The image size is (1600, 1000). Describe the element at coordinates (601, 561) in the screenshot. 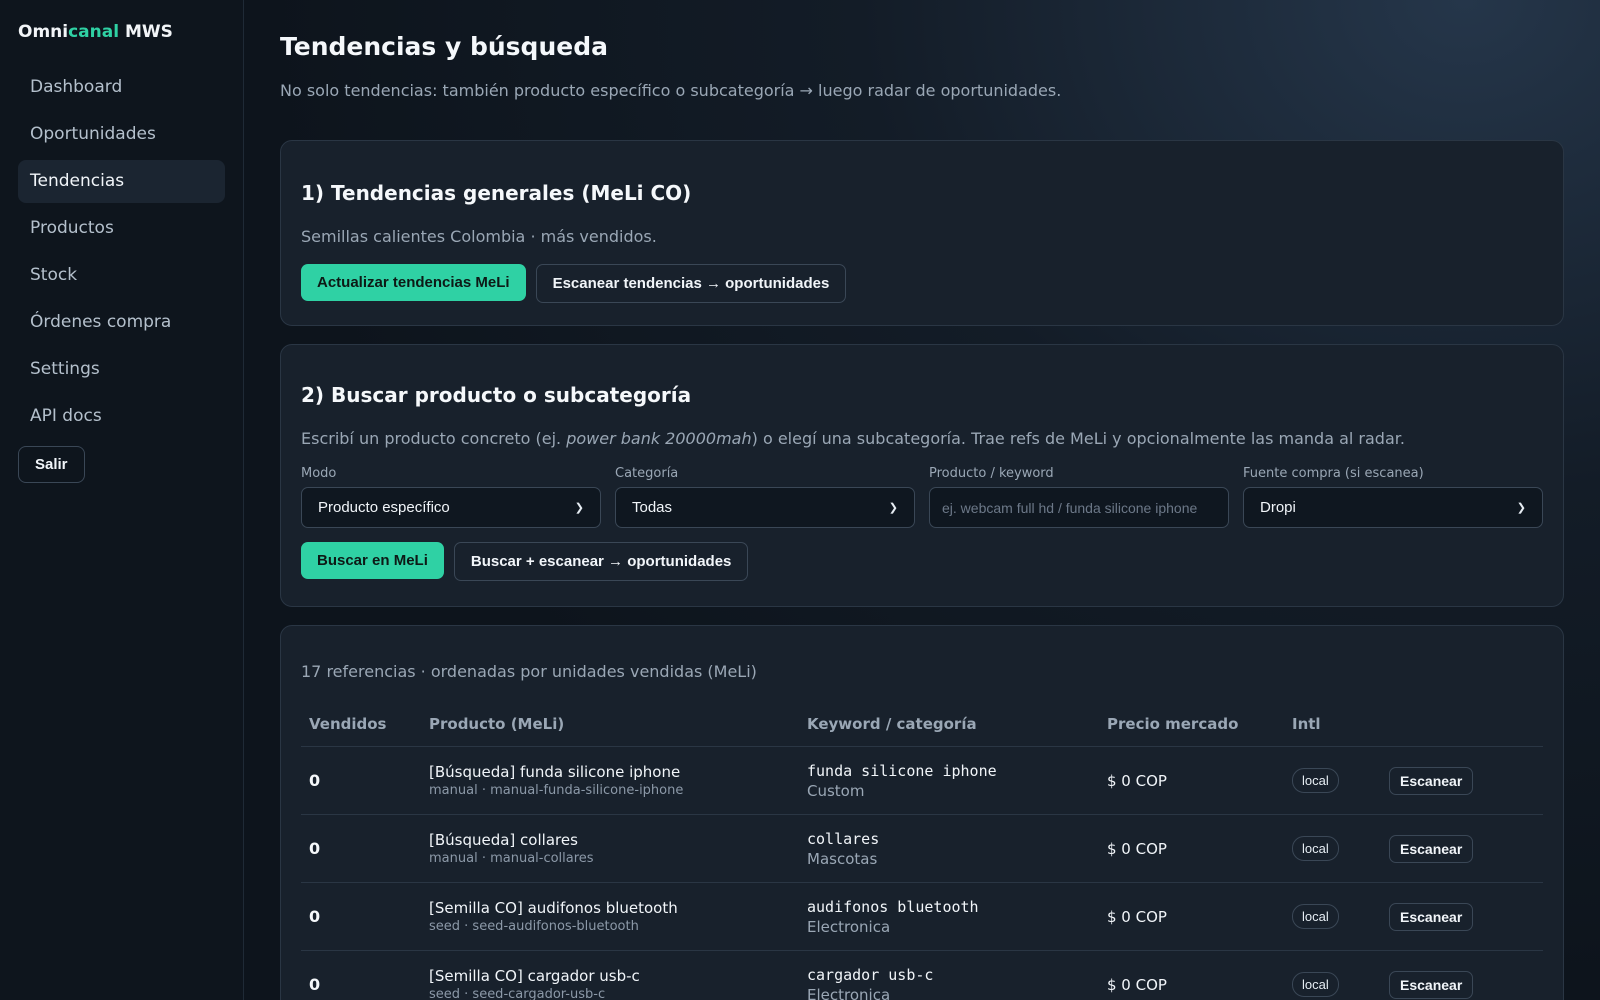

I see `search-scan-button: Buscar + escanear → oportunidades` at that location.